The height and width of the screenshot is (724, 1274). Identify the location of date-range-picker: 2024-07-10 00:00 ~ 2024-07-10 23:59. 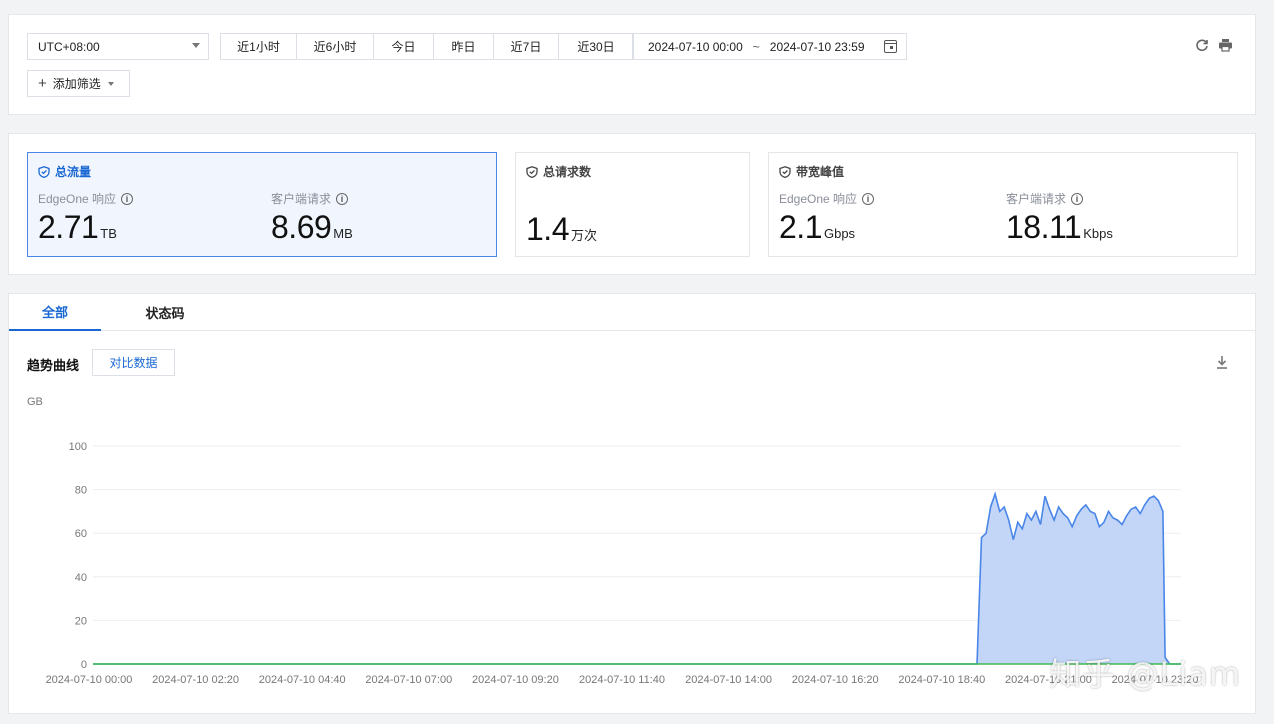
(769, 46).